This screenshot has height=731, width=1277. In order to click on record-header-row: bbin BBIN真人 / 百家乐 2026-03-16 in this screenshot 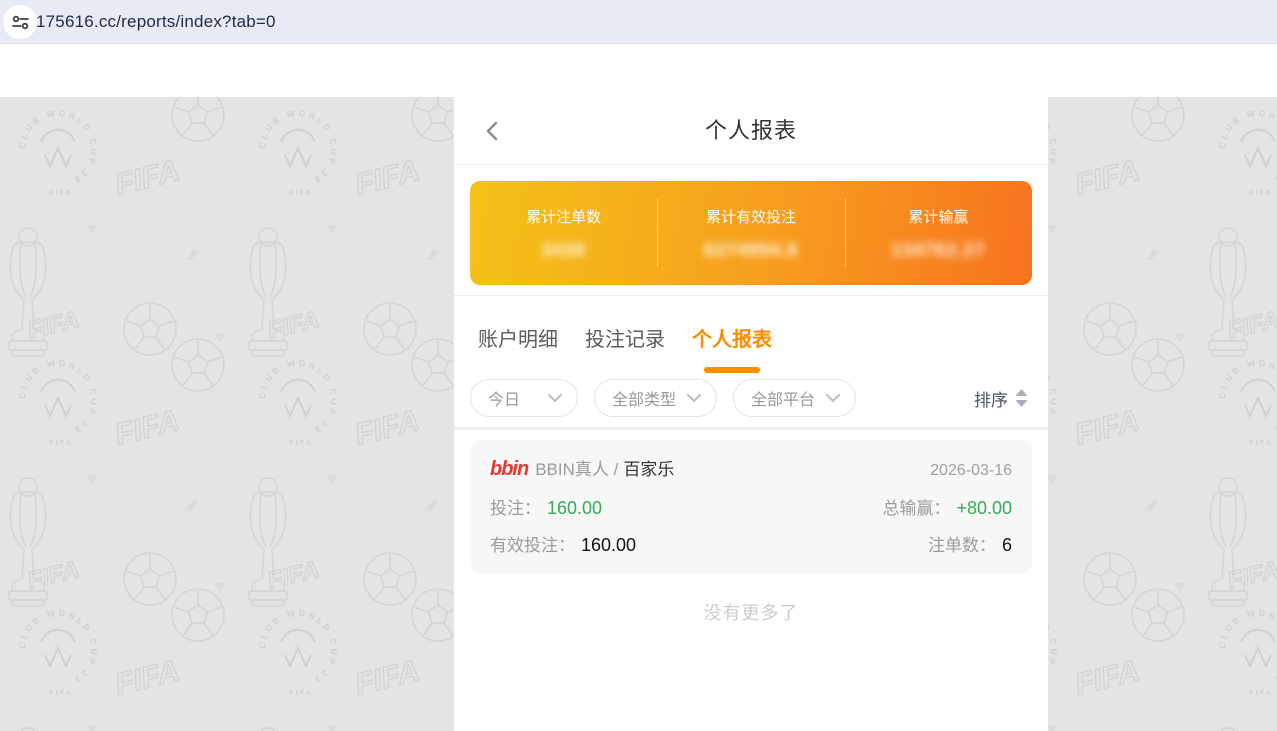, I will do `click(751, 468)`.